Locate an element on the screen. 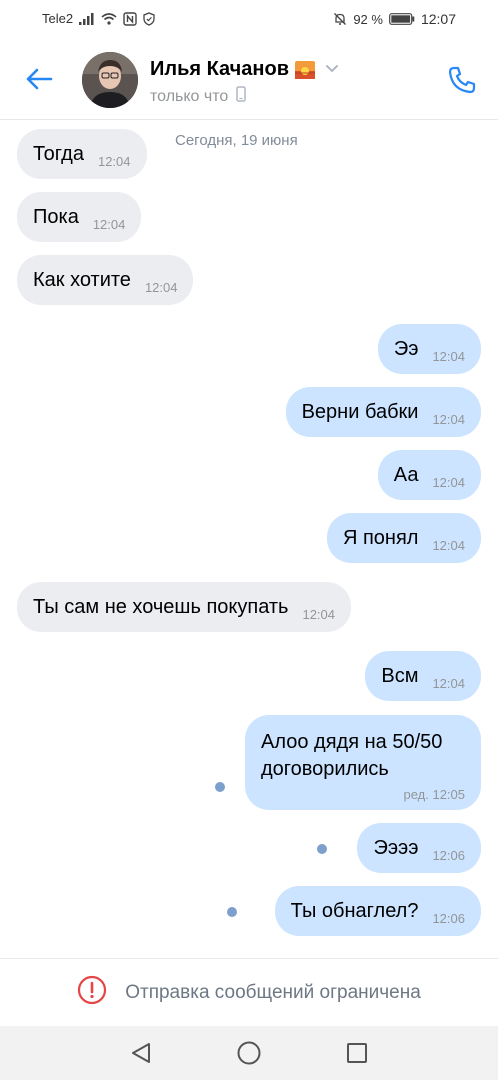 This screenshot has height=1080, width=498. back-button is located at coordinates (39, 79).